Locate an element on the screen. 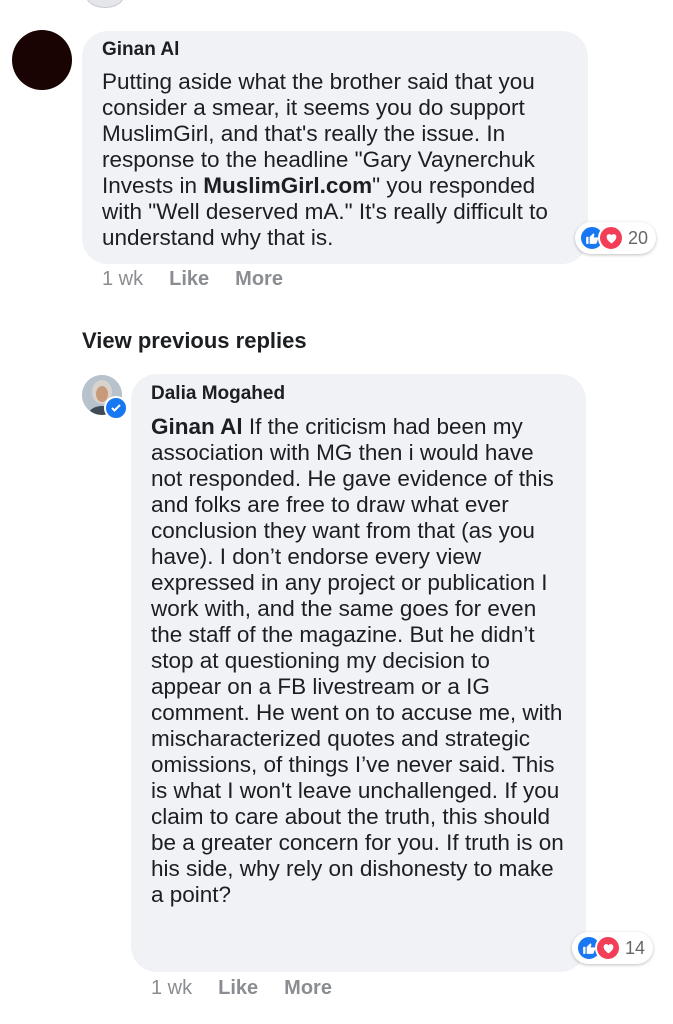 The height and width of the screenshot is (1024, 673). mention-link: Ginan Al is located at coordinates (197, 426).